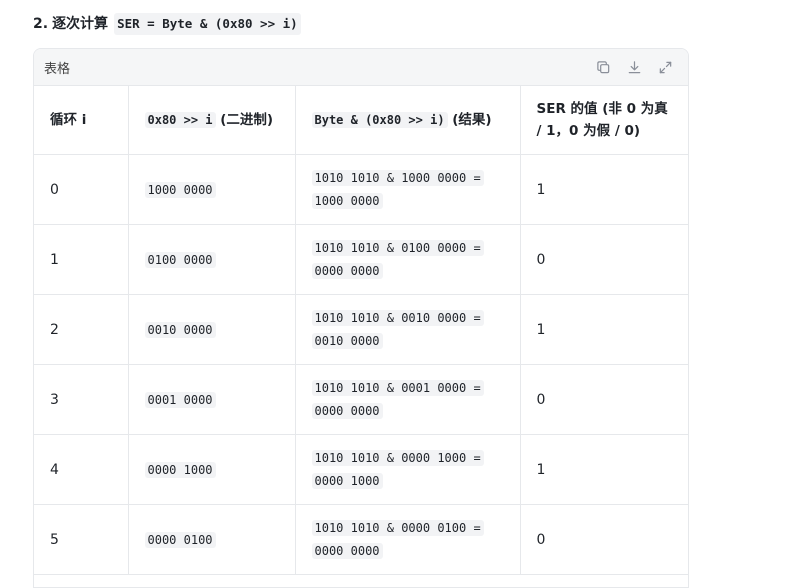  What do you see at coordinates (41, 24) in the screenshot?
I see `section-number: 2.` at bounding box center [41, 24].